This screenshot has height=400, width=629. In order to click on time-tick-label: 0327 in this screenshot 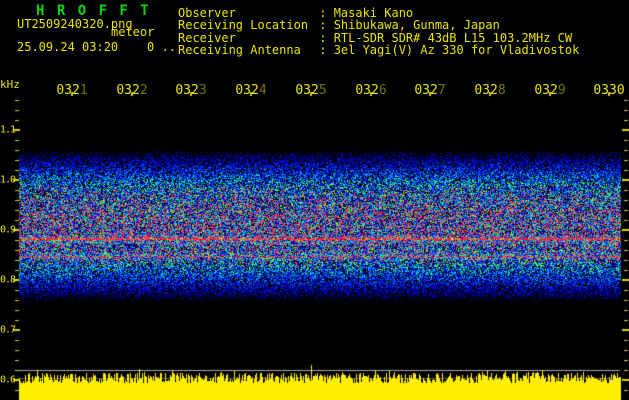, I will do `click(430, 90)`.